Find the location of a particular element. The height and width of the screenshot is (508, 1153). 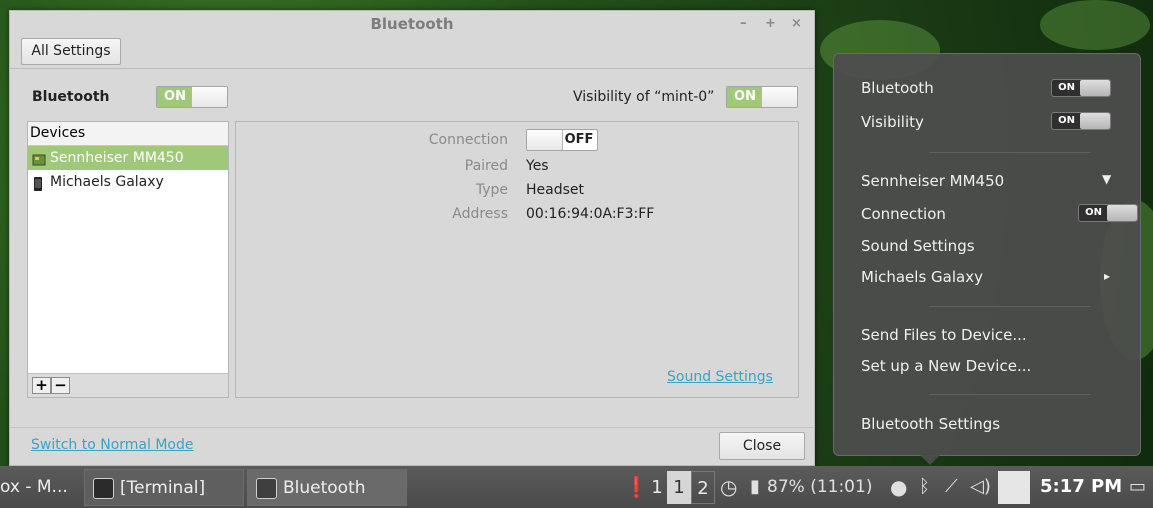

clock-icon: ◷ is located at coordinates (728, 487).